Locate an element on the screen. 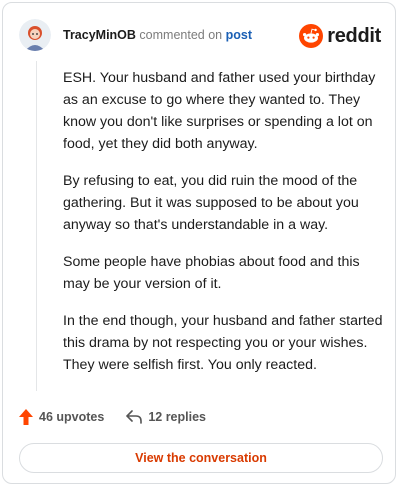  upvote-count: 46 upvotes is located at coordinates (72, 417).